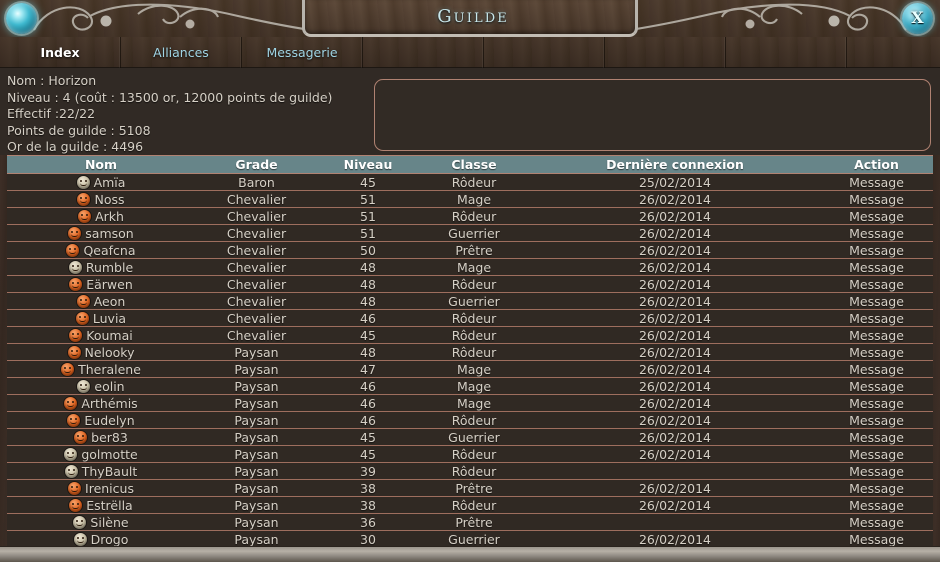  Describe the element at coordinates (109, 386) in the screenshot. I see `member-name-label: eolin` at that location.